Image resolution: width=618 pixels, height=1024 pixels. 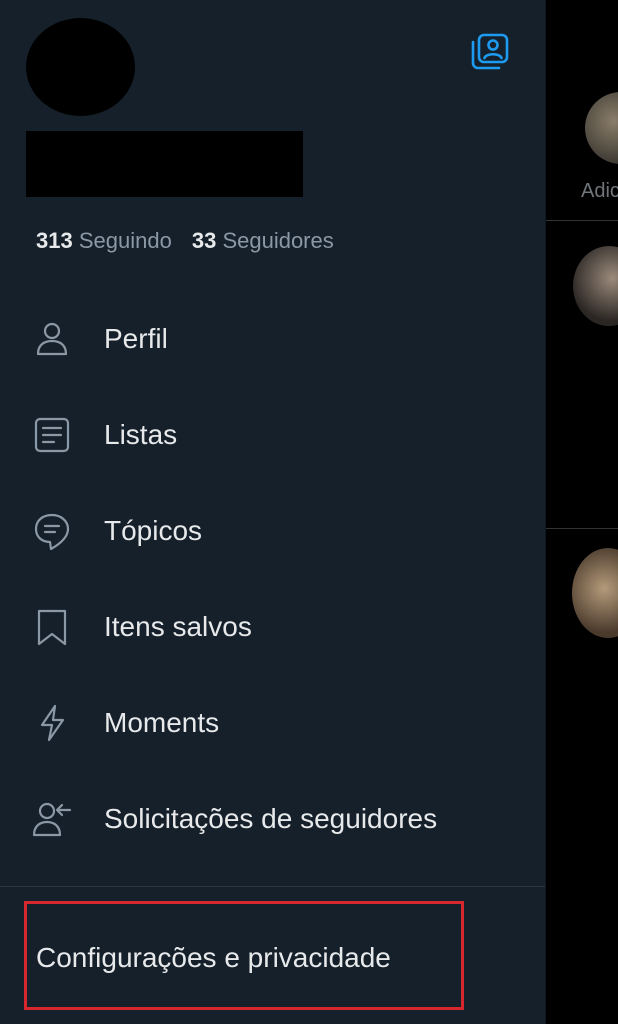 I want to click on menu-item-profile: Perfil, so click(x=272, y=338).